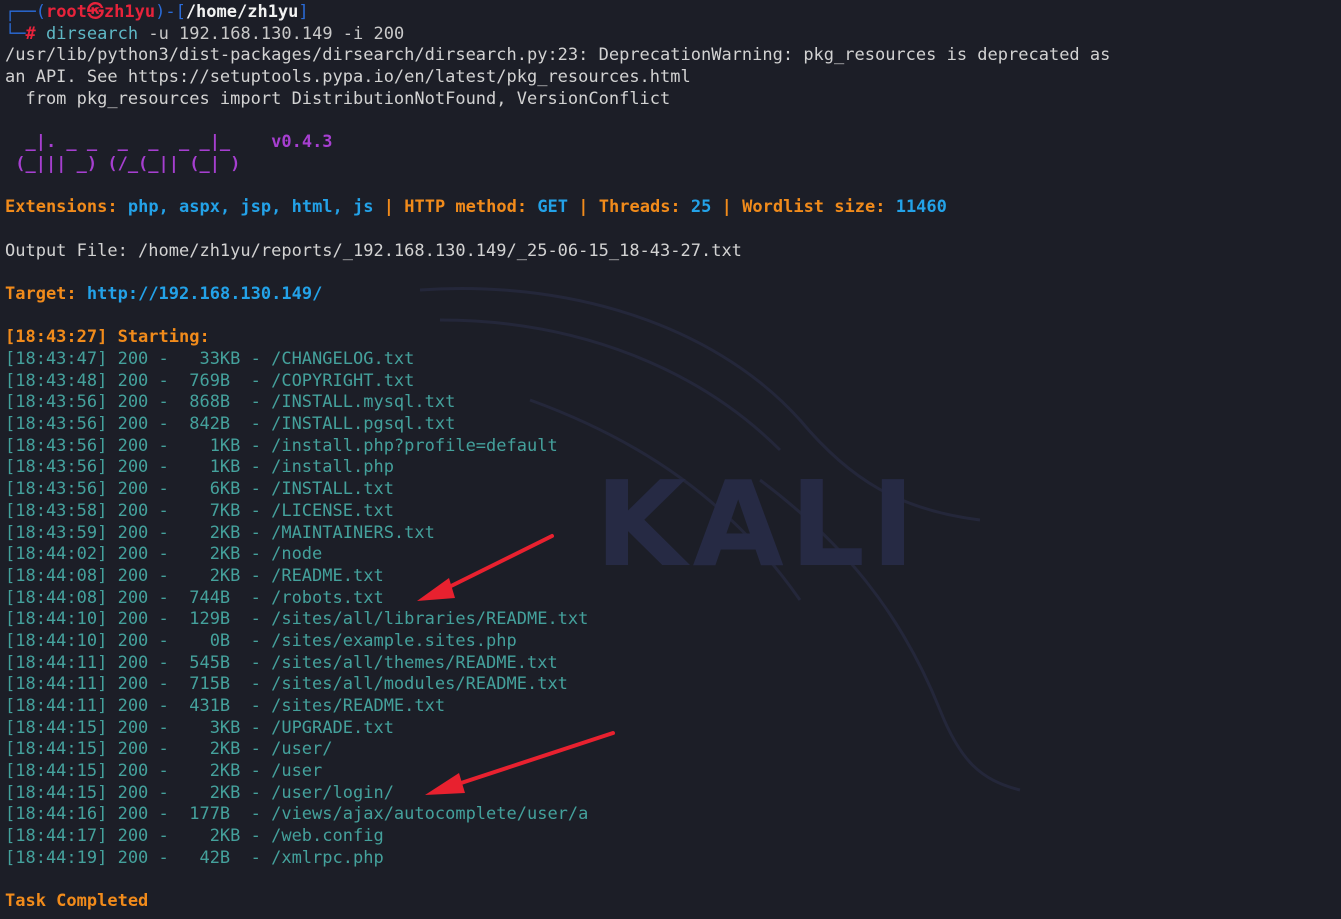 Image resolution: width=1341 pixels, height=919 pixels. Describe the element at coordinates (194, 597) in the screenshot. I see `result-row-robots: [18:44:08] 200 - 744B - /robots.txt` at that location.